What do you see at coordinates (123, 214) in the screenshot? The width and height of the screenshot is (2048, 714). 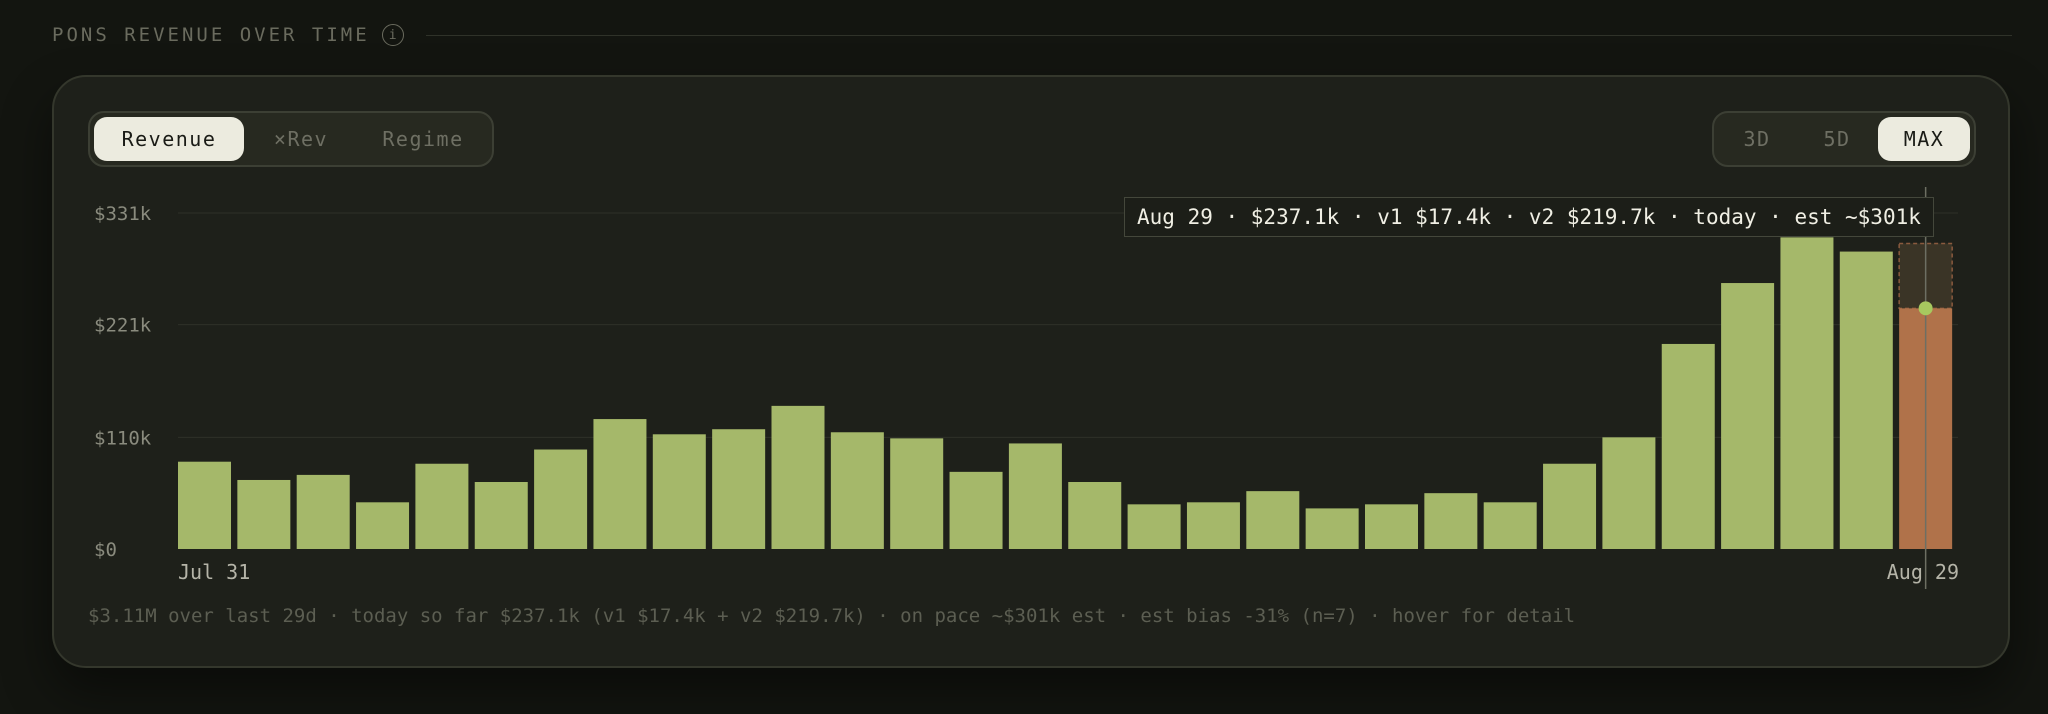 I see `y-tick-label: $331k` at bounding box center [123, 214].